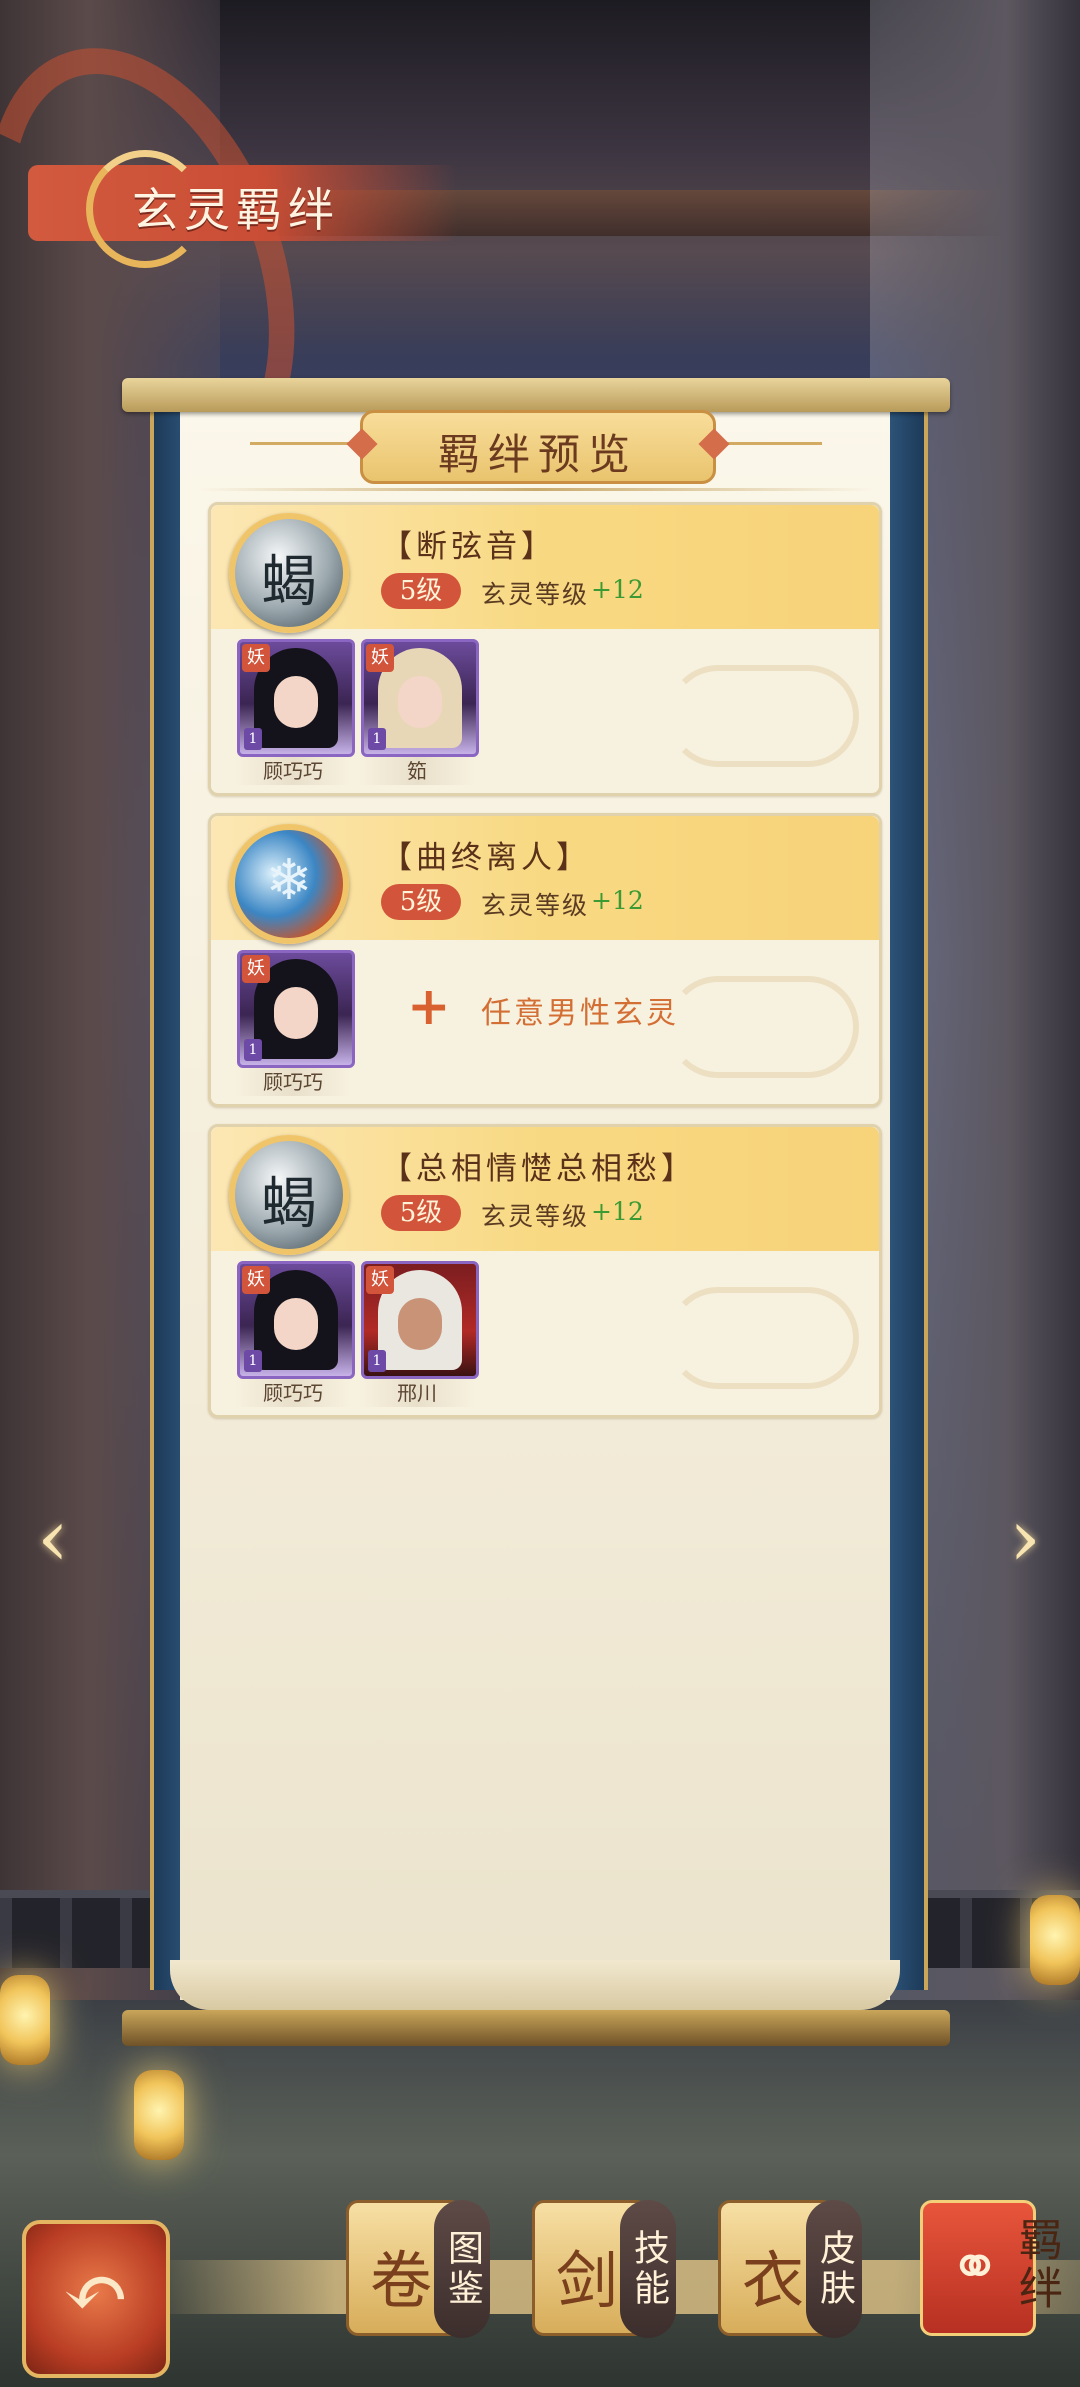 This screenshot has width=1080, height=2387. I want to click on fire-ice-icon: ❄, so click(289, 884).